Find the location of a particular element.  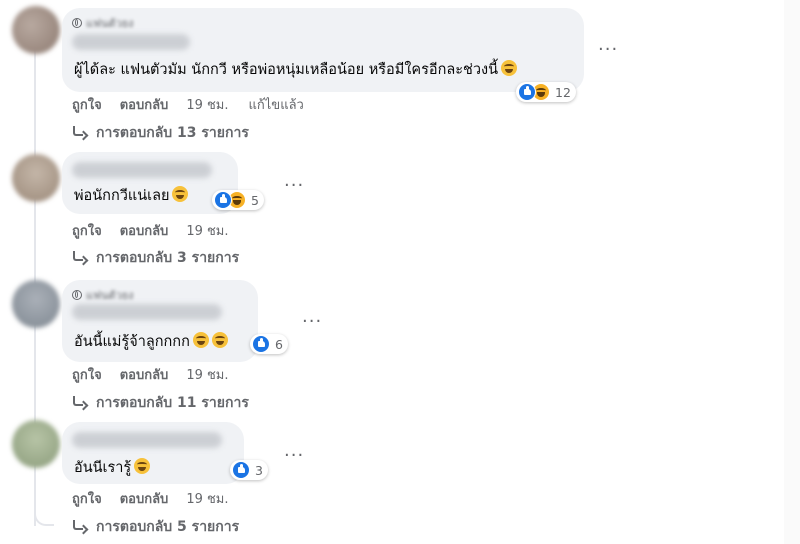

replies-label: การตอบกลับ 5 รายการ is located at coordinates (168, 527).